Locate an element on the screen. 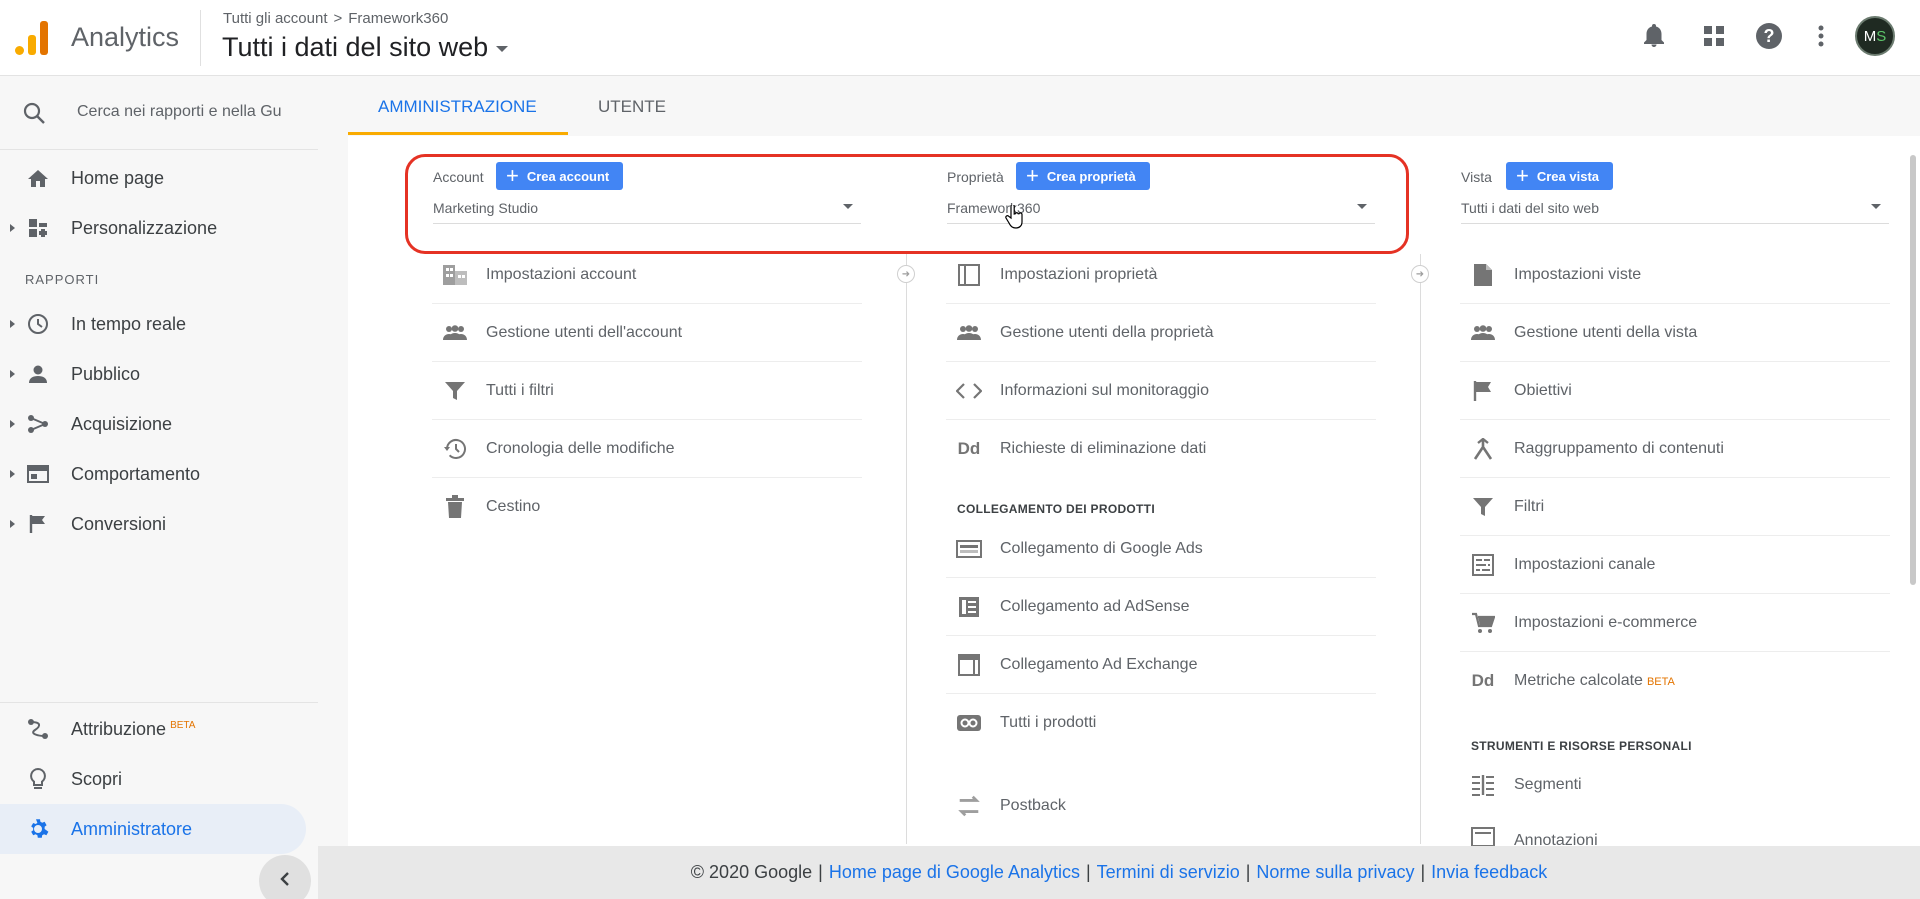 The image size is (1920, 899). footer-link-analytics-home: Home page di Google Analytics is located at coordinates (954, 872).